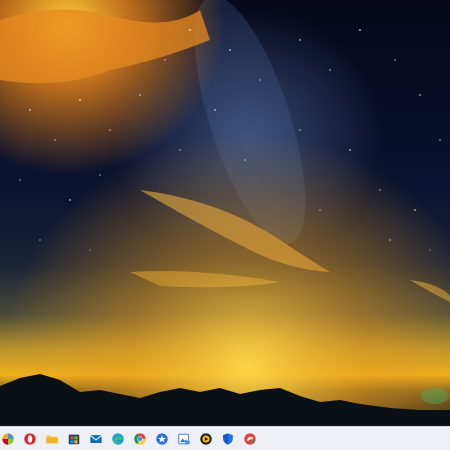 This screenshot has width=450, height=450. I want to click on red-app-icon, so click(250, 439).